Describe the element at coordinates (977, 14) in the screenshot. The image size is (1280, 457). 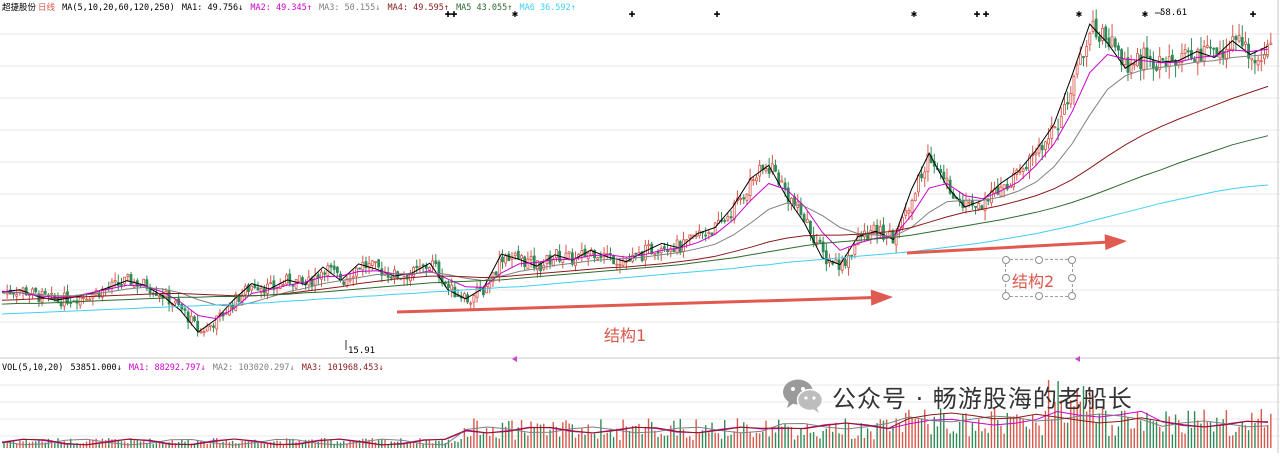
I see `event-marker: ✚` at that location.